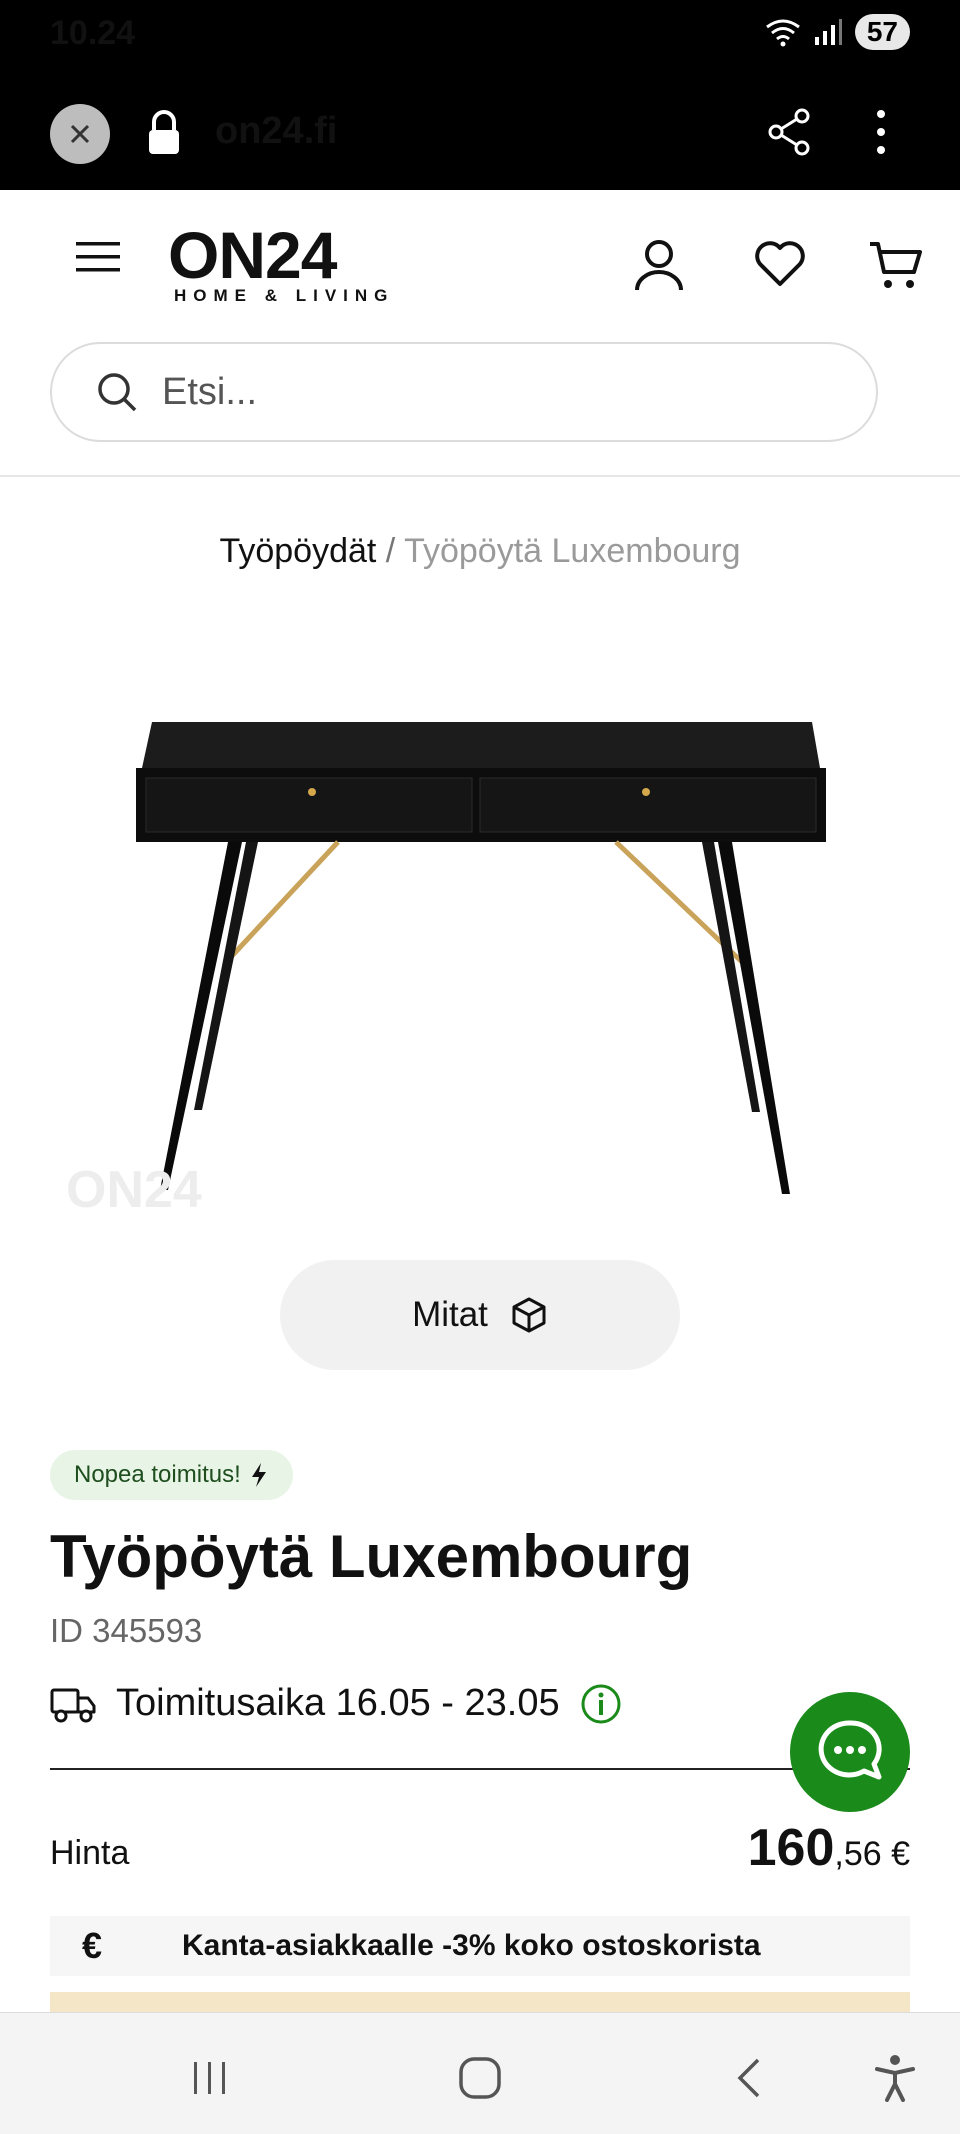 Image resolution: width=960 pixels, height=2134 pixels. What do you see at coordinates (93, 33) in the screenshot?
I see `status-time: 10.24` at bounding box center [93, 33].